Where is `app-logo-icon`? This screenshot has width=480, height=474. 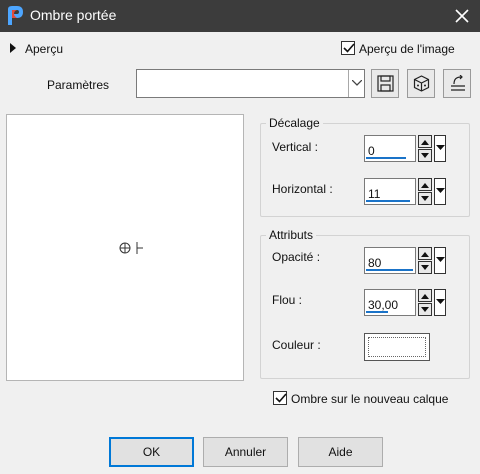 app-logo-icon is located at coordinates (15, 15).